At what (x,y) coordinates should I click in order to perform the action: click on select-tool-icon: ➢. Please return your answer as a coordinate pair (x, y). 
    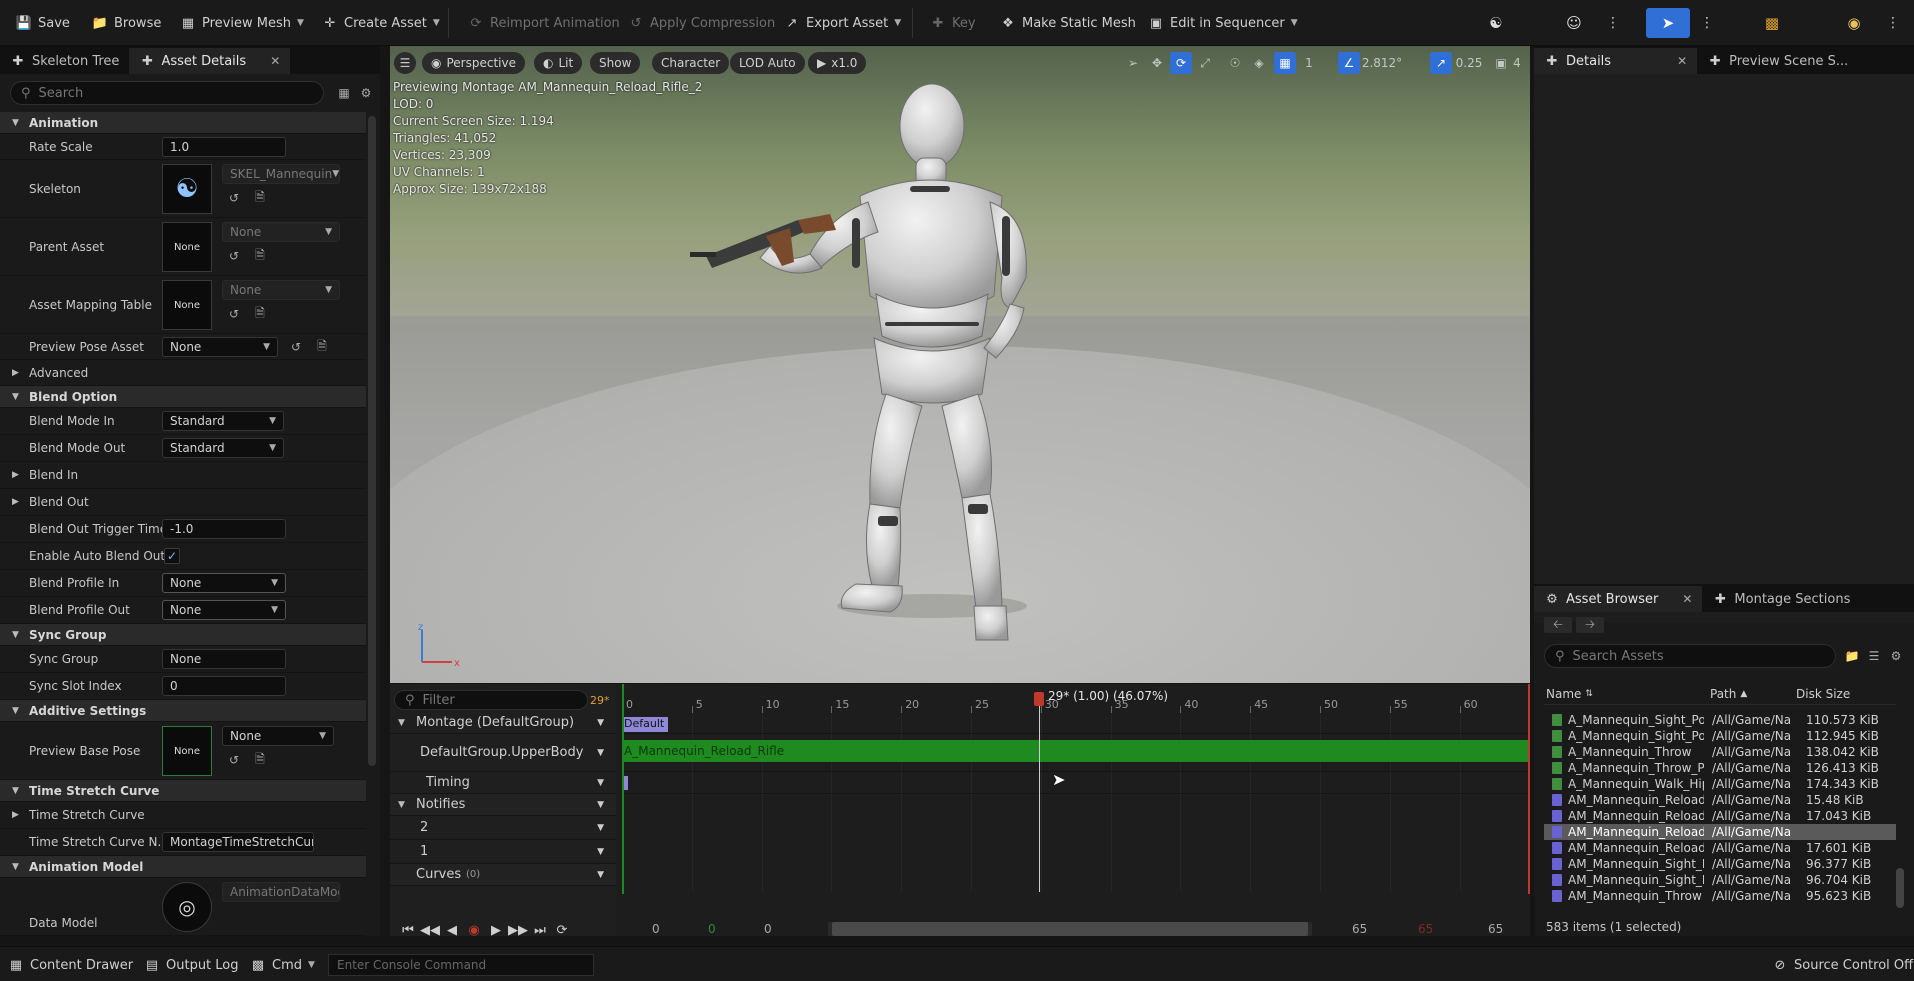
    Looking at the image, I should click on (1133, 63).